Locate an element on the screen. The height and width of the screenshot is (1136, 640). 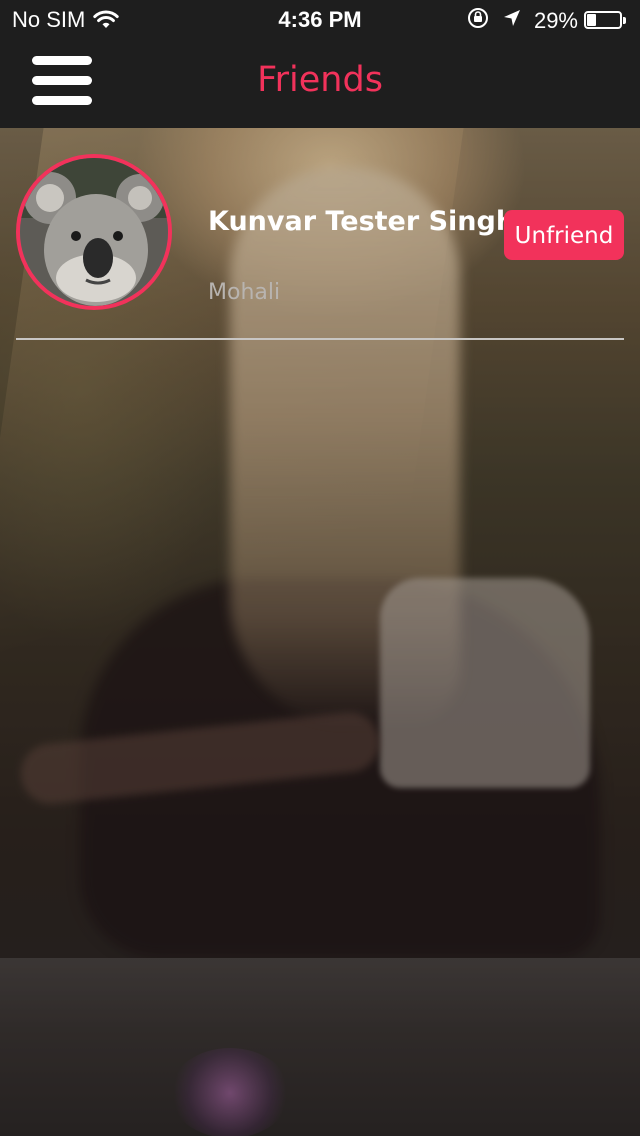
page-title: Friends is located at coordinates (320, 80).